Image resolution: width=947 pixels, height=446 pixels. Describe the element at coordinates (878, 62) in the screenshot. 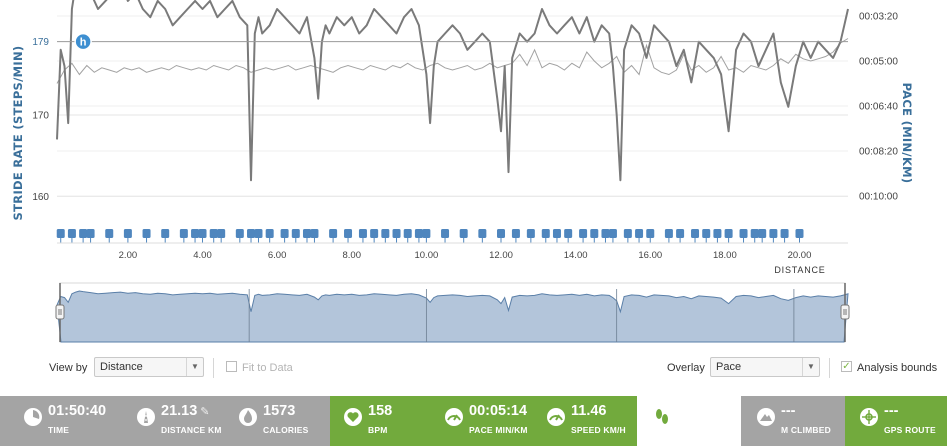

I see `y-right-tick-label: 00:05:00` at that location.